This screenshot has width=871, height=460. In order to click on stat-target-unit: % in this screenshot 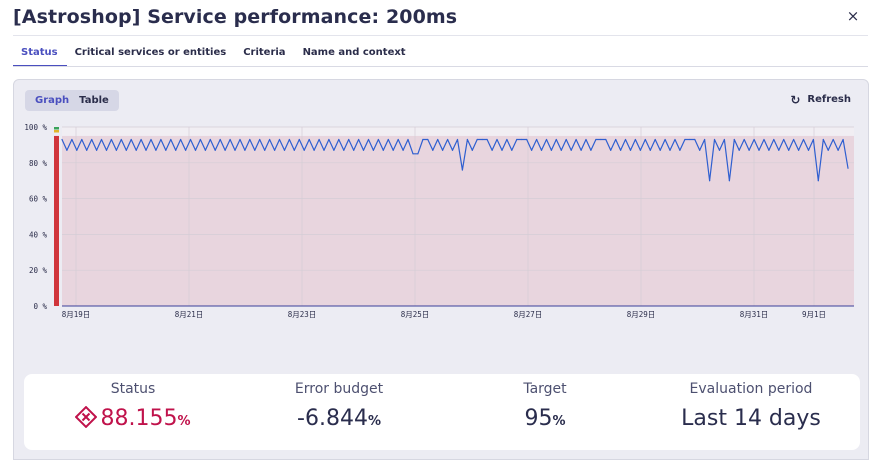, I will do `click(559, 421)`.